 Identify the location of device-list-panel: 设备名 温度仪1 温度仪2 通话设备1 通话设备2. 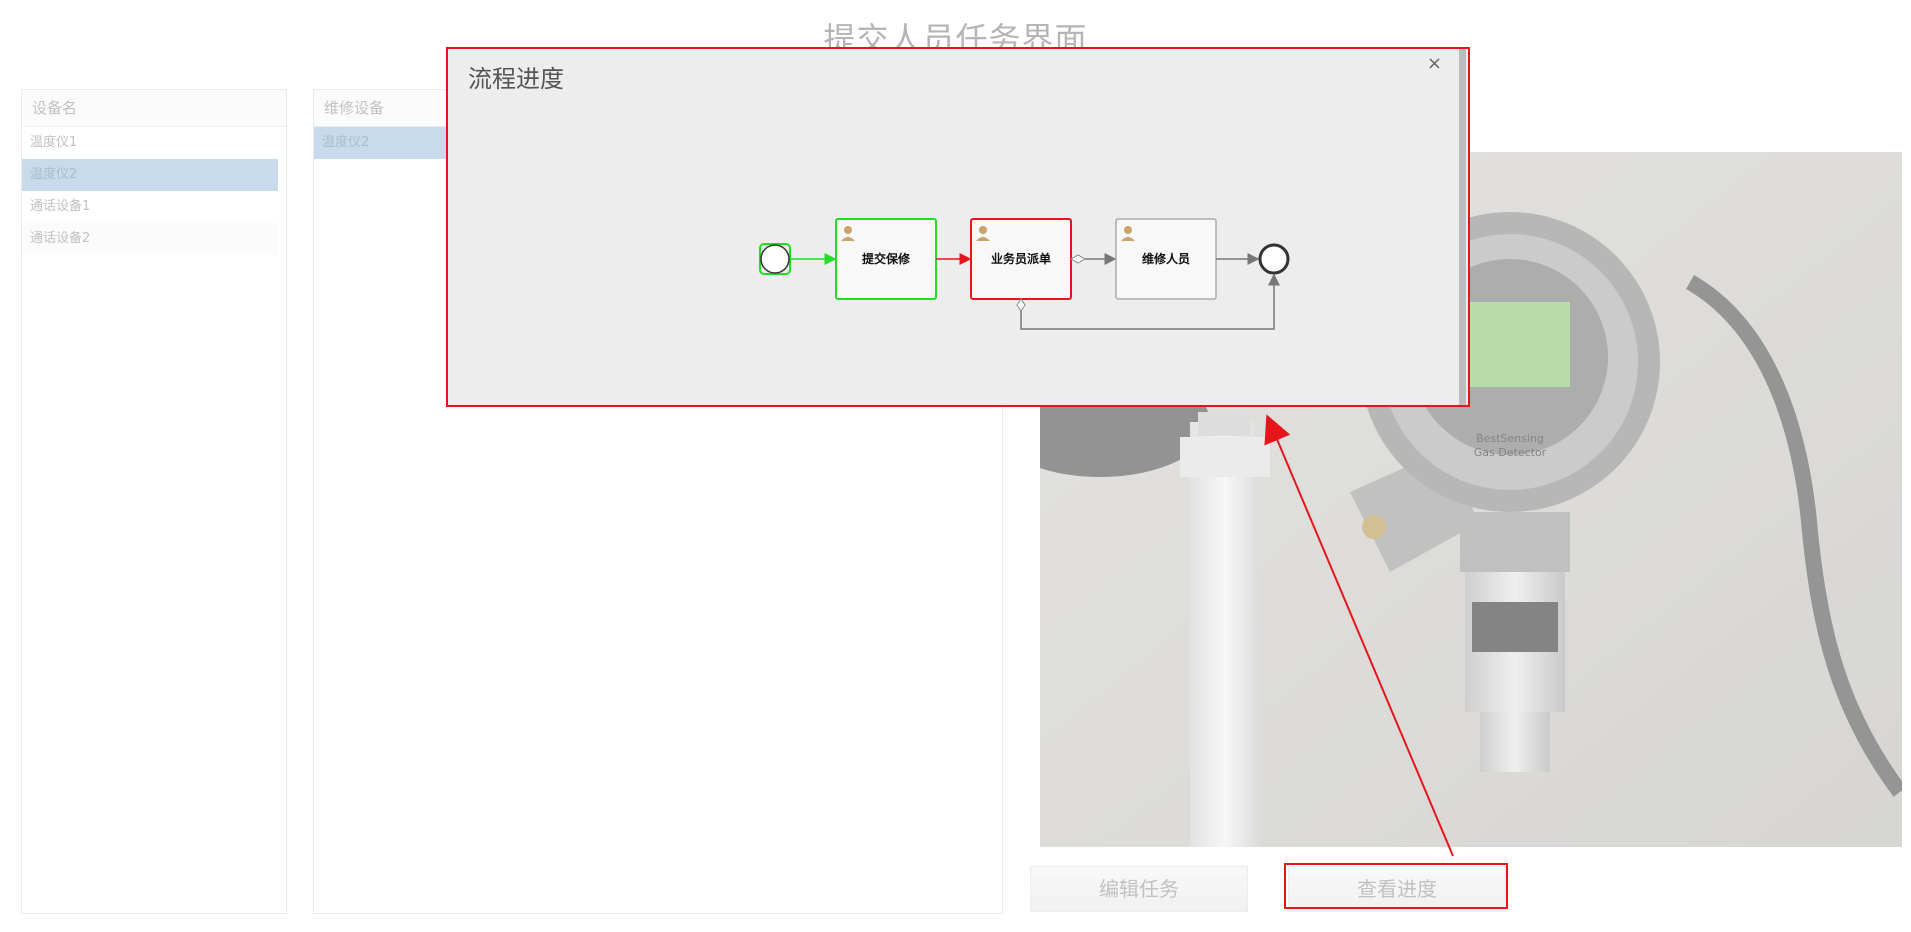
(154, 501).